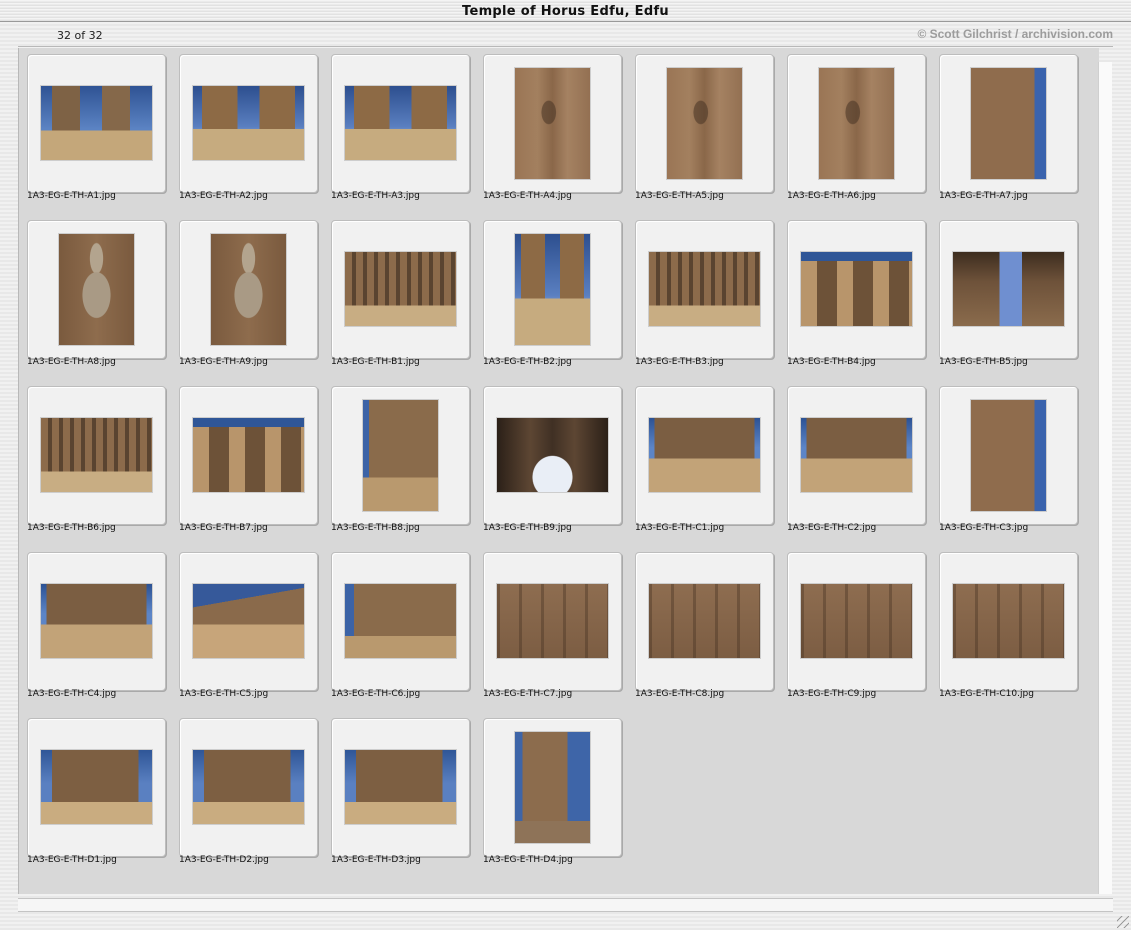  What do you see at coordinates (1105, 478) in the screenshot?
I see `vertical-scrollbar` at bounding box center [1105, 478].